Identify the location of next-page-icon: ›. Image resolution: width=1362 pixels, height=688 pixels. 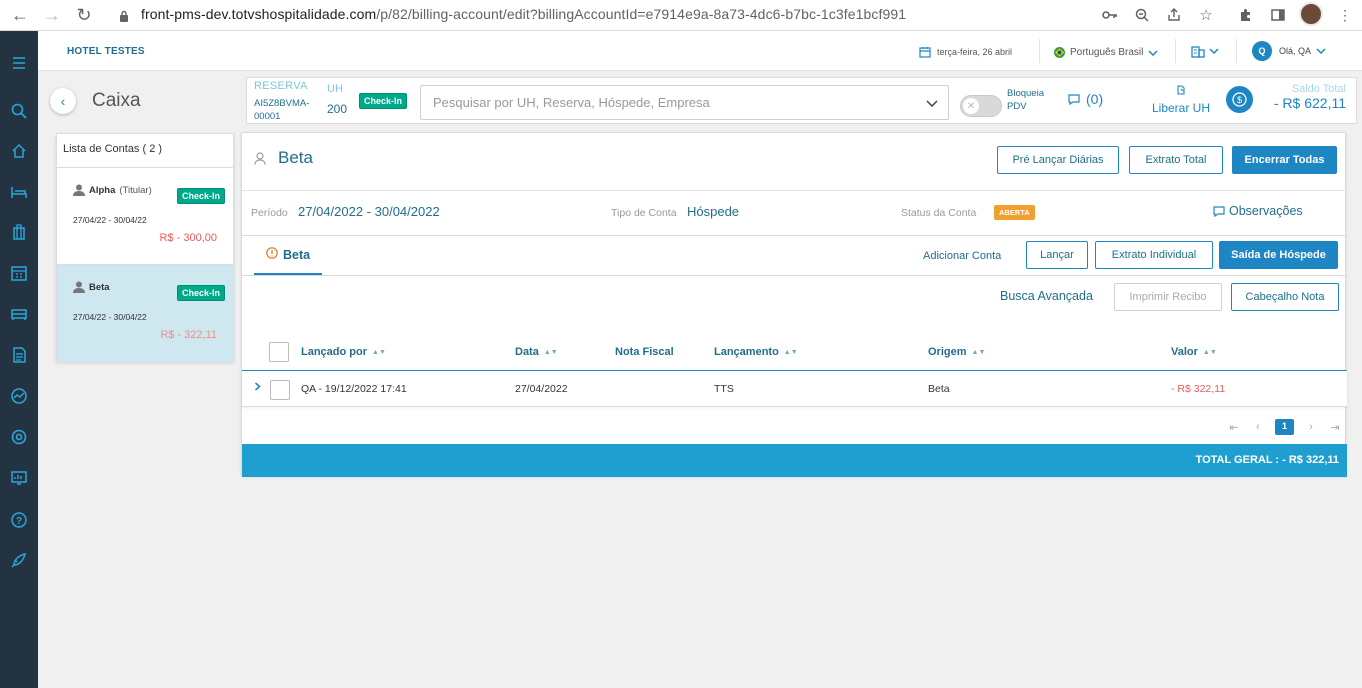
(1311, 427).